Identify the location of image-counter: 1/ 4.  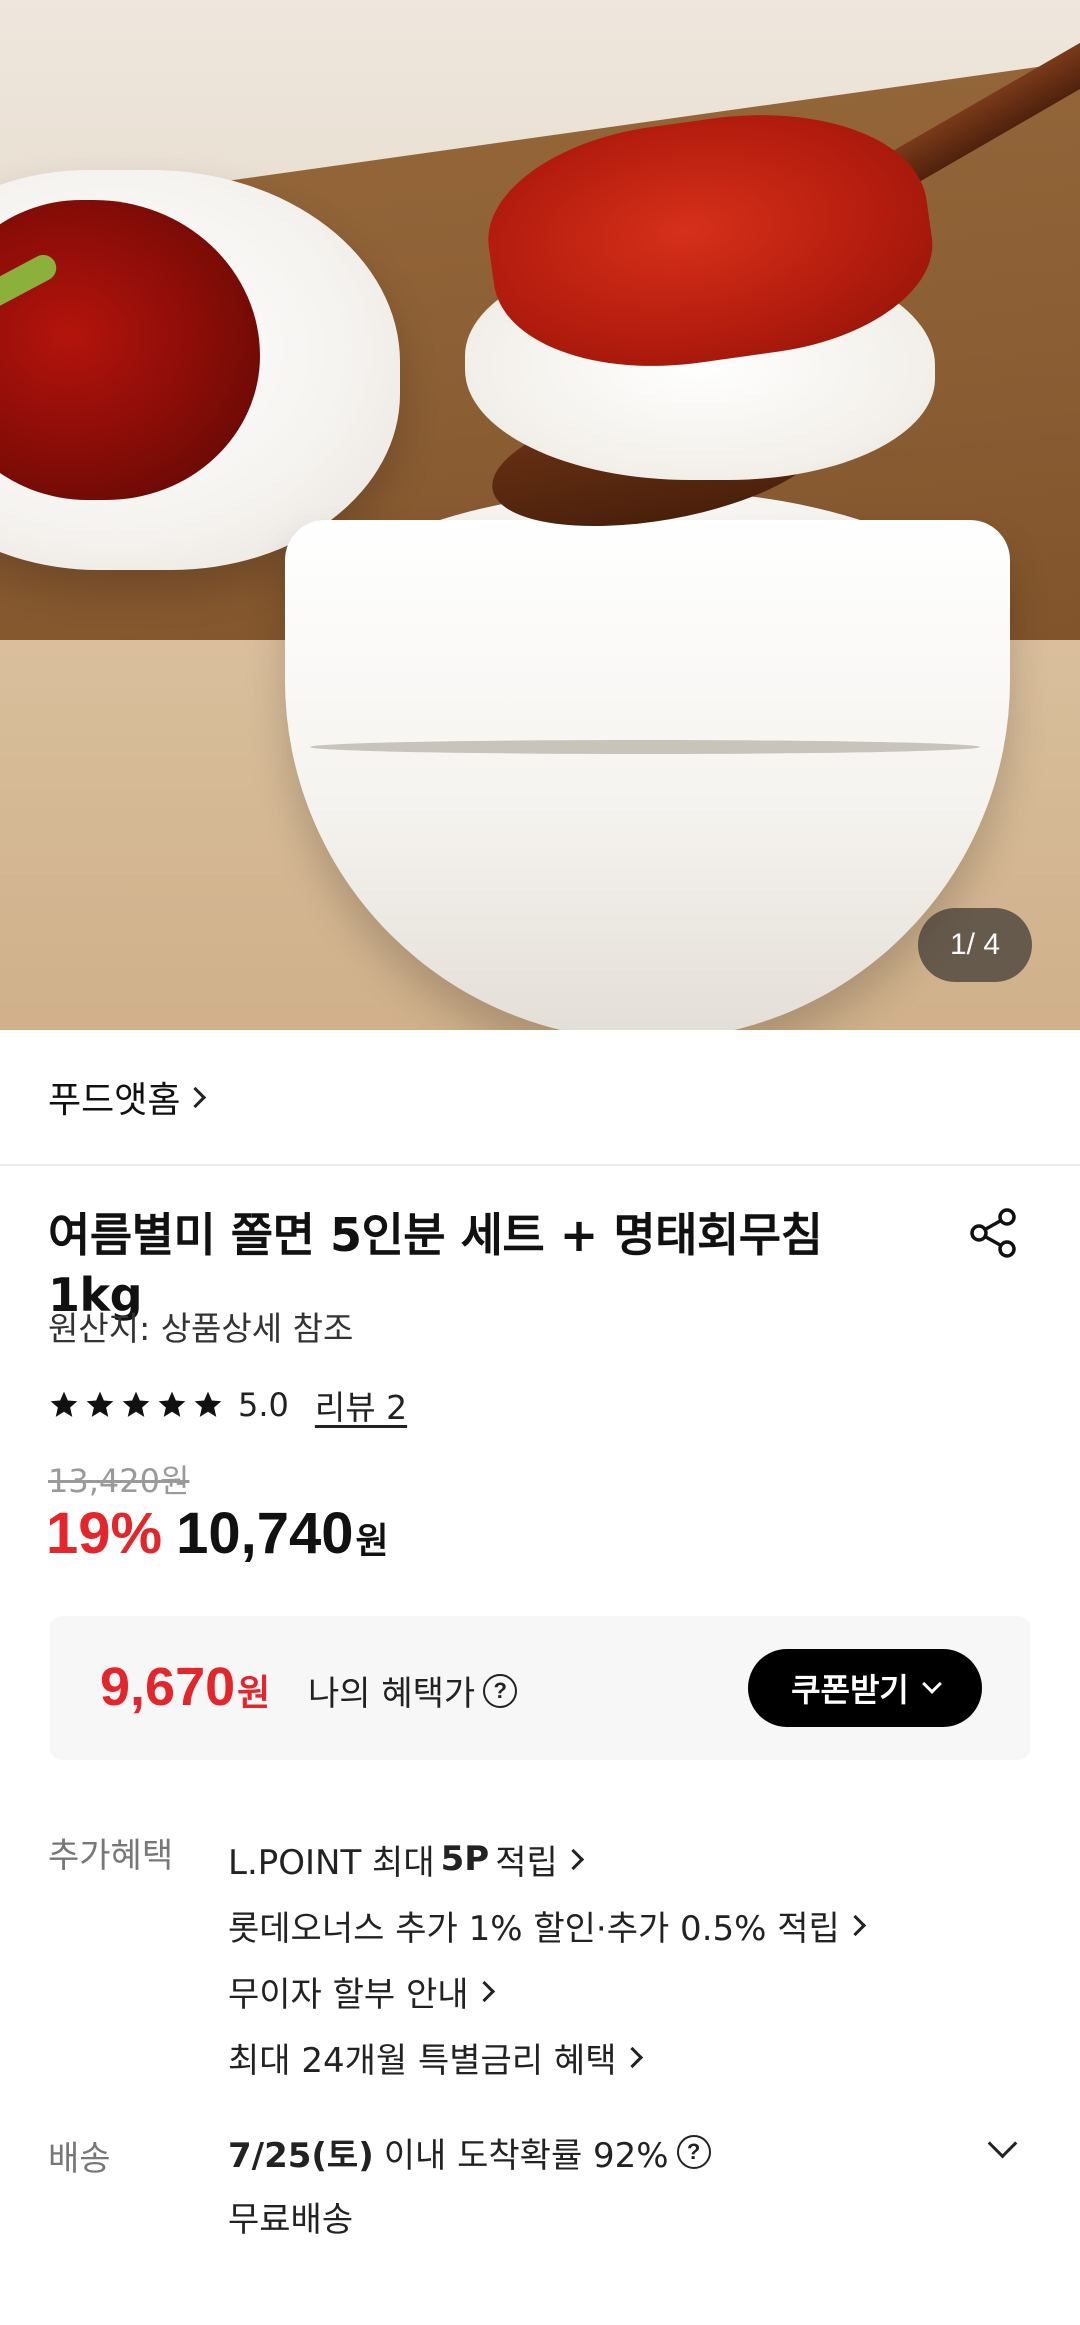
(975, 945).